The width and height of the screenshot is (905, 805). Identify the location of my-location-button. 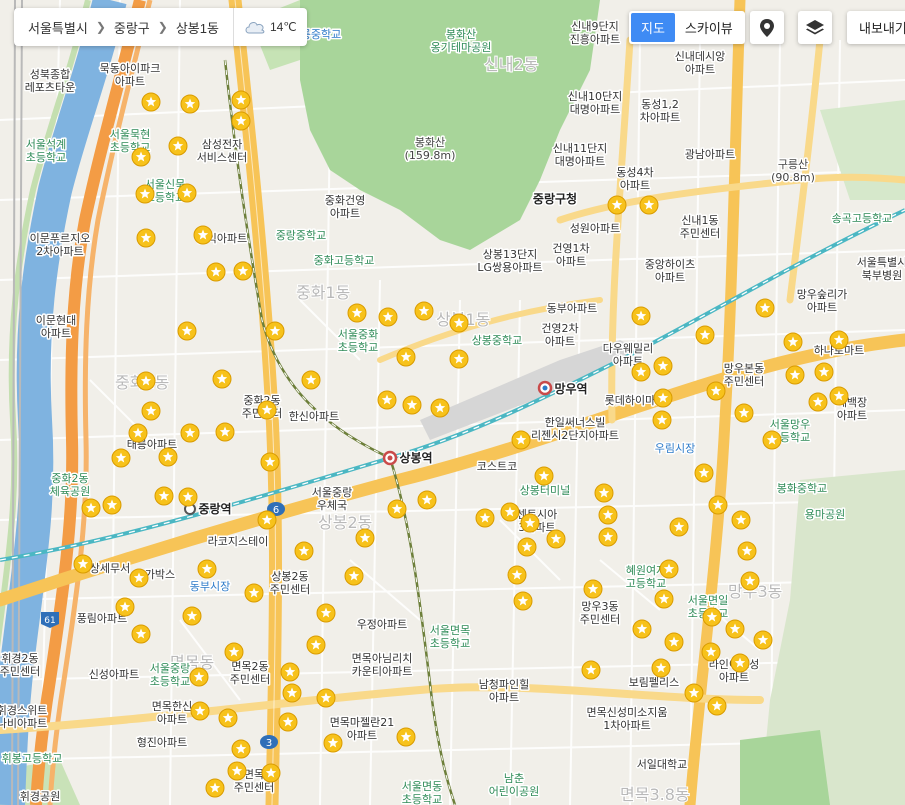
(767, 27).